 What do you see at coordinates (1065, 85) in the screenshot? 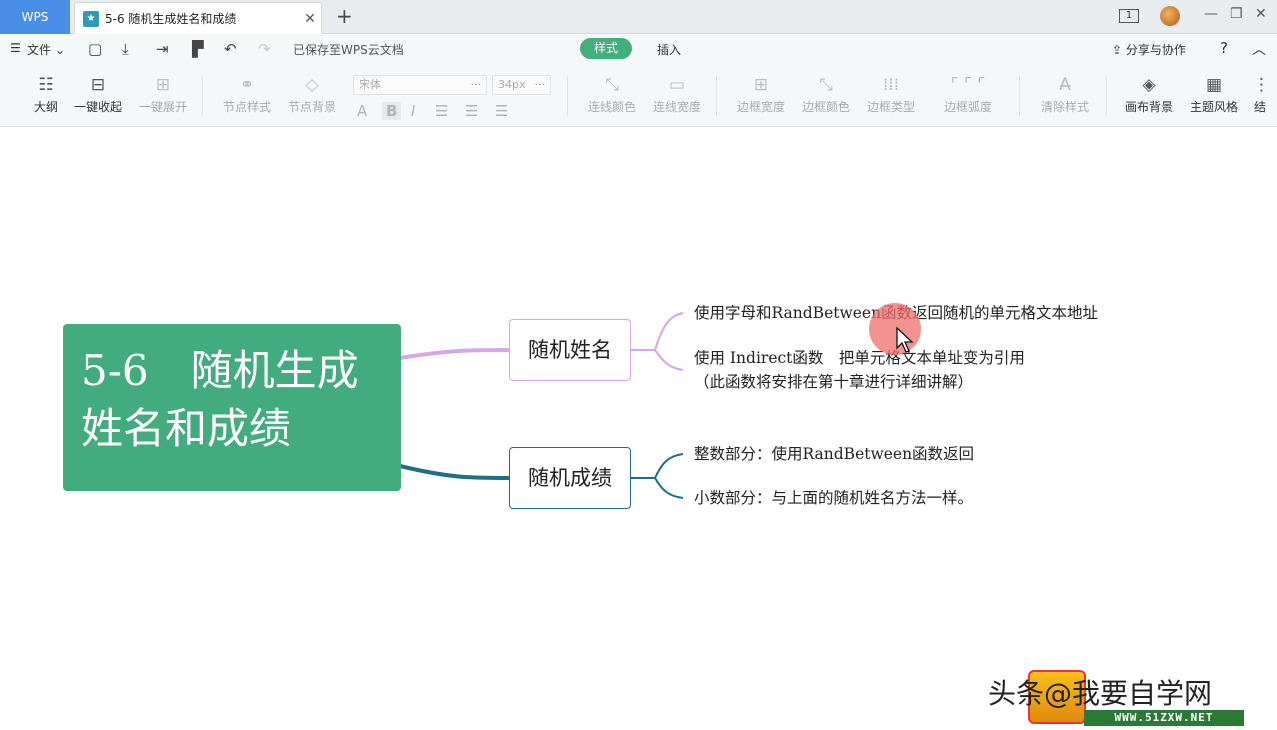
I see `clear-format-icon: A̶` at bounding box center [1065, 85].